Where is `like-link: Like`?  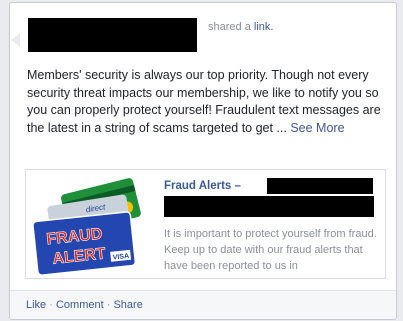 like-link: Like is located at coordinates (36, 305).